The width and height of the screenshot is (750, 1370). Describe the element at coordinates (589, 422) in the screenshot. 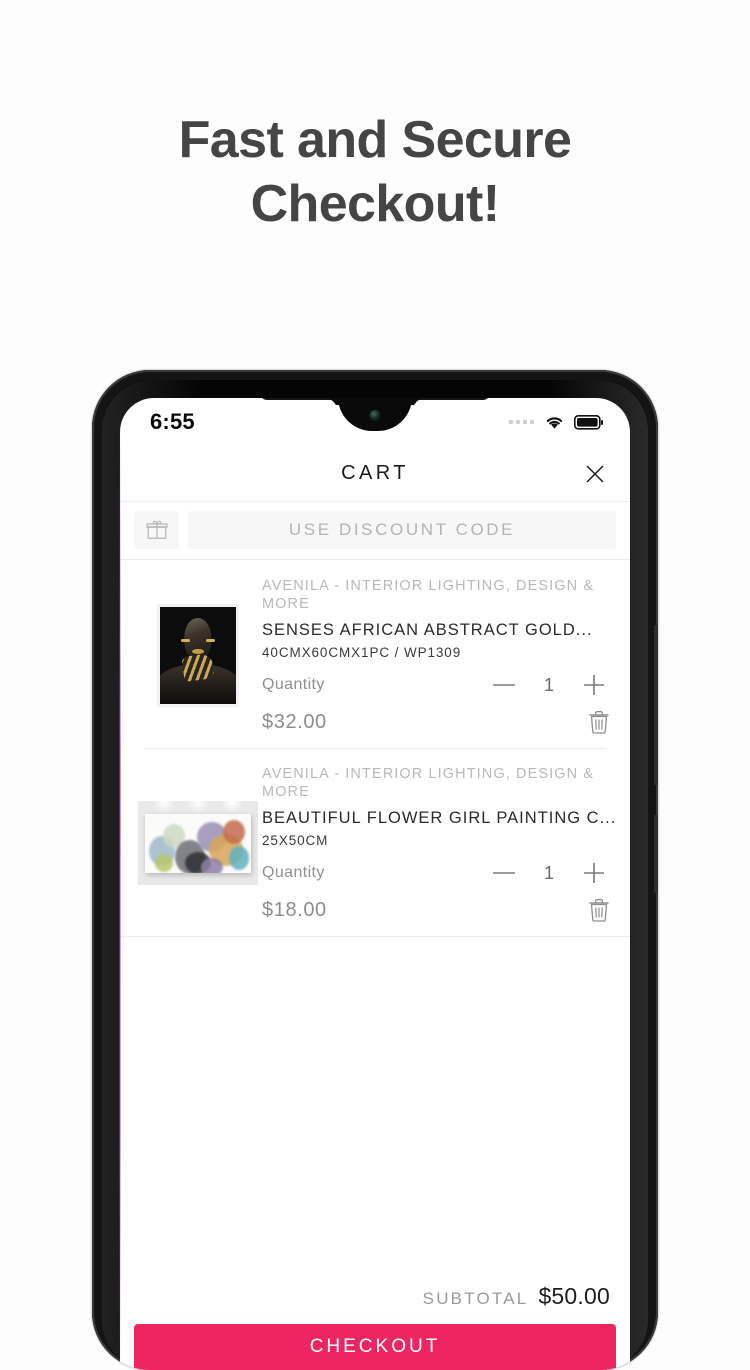

I see `battery-full-icon` at that location.